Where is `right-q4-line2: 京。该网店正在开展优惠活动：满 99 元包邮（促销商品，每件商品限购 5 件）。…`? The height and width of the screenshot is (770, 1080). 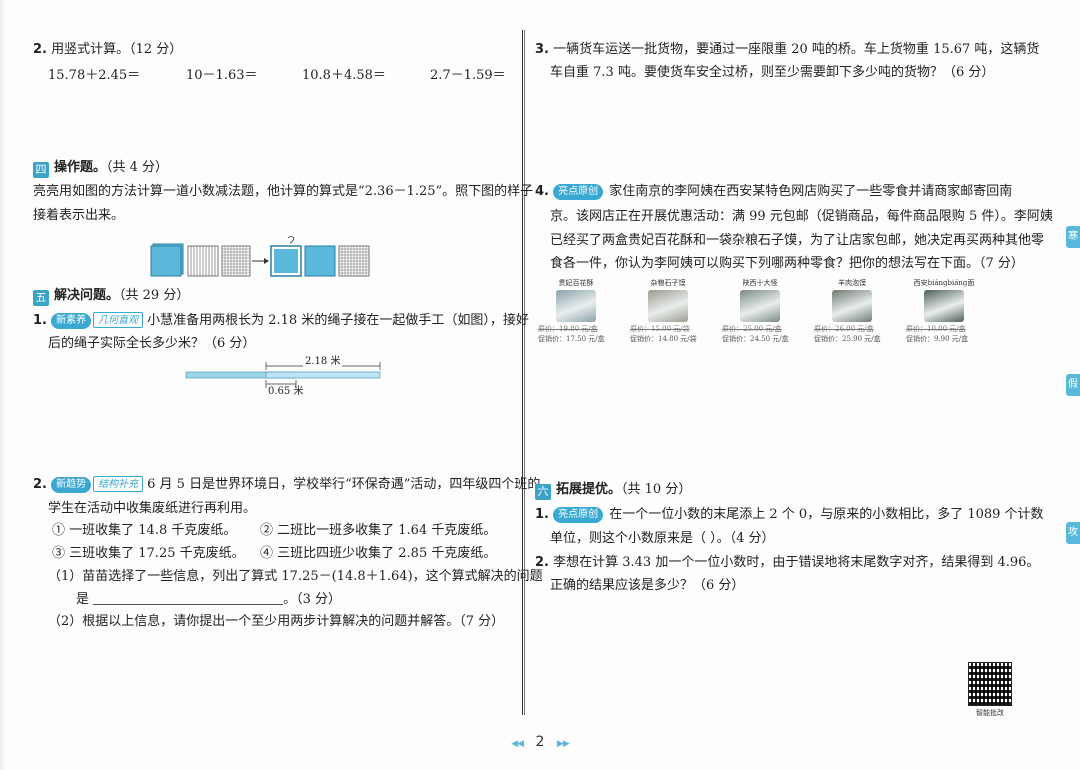 right-q4-line2: 京。该网店正在开展优惠活动：满 99 元包邮（促销商品，每件商品限购 5 件）。… is located at coordinates (801, 216).